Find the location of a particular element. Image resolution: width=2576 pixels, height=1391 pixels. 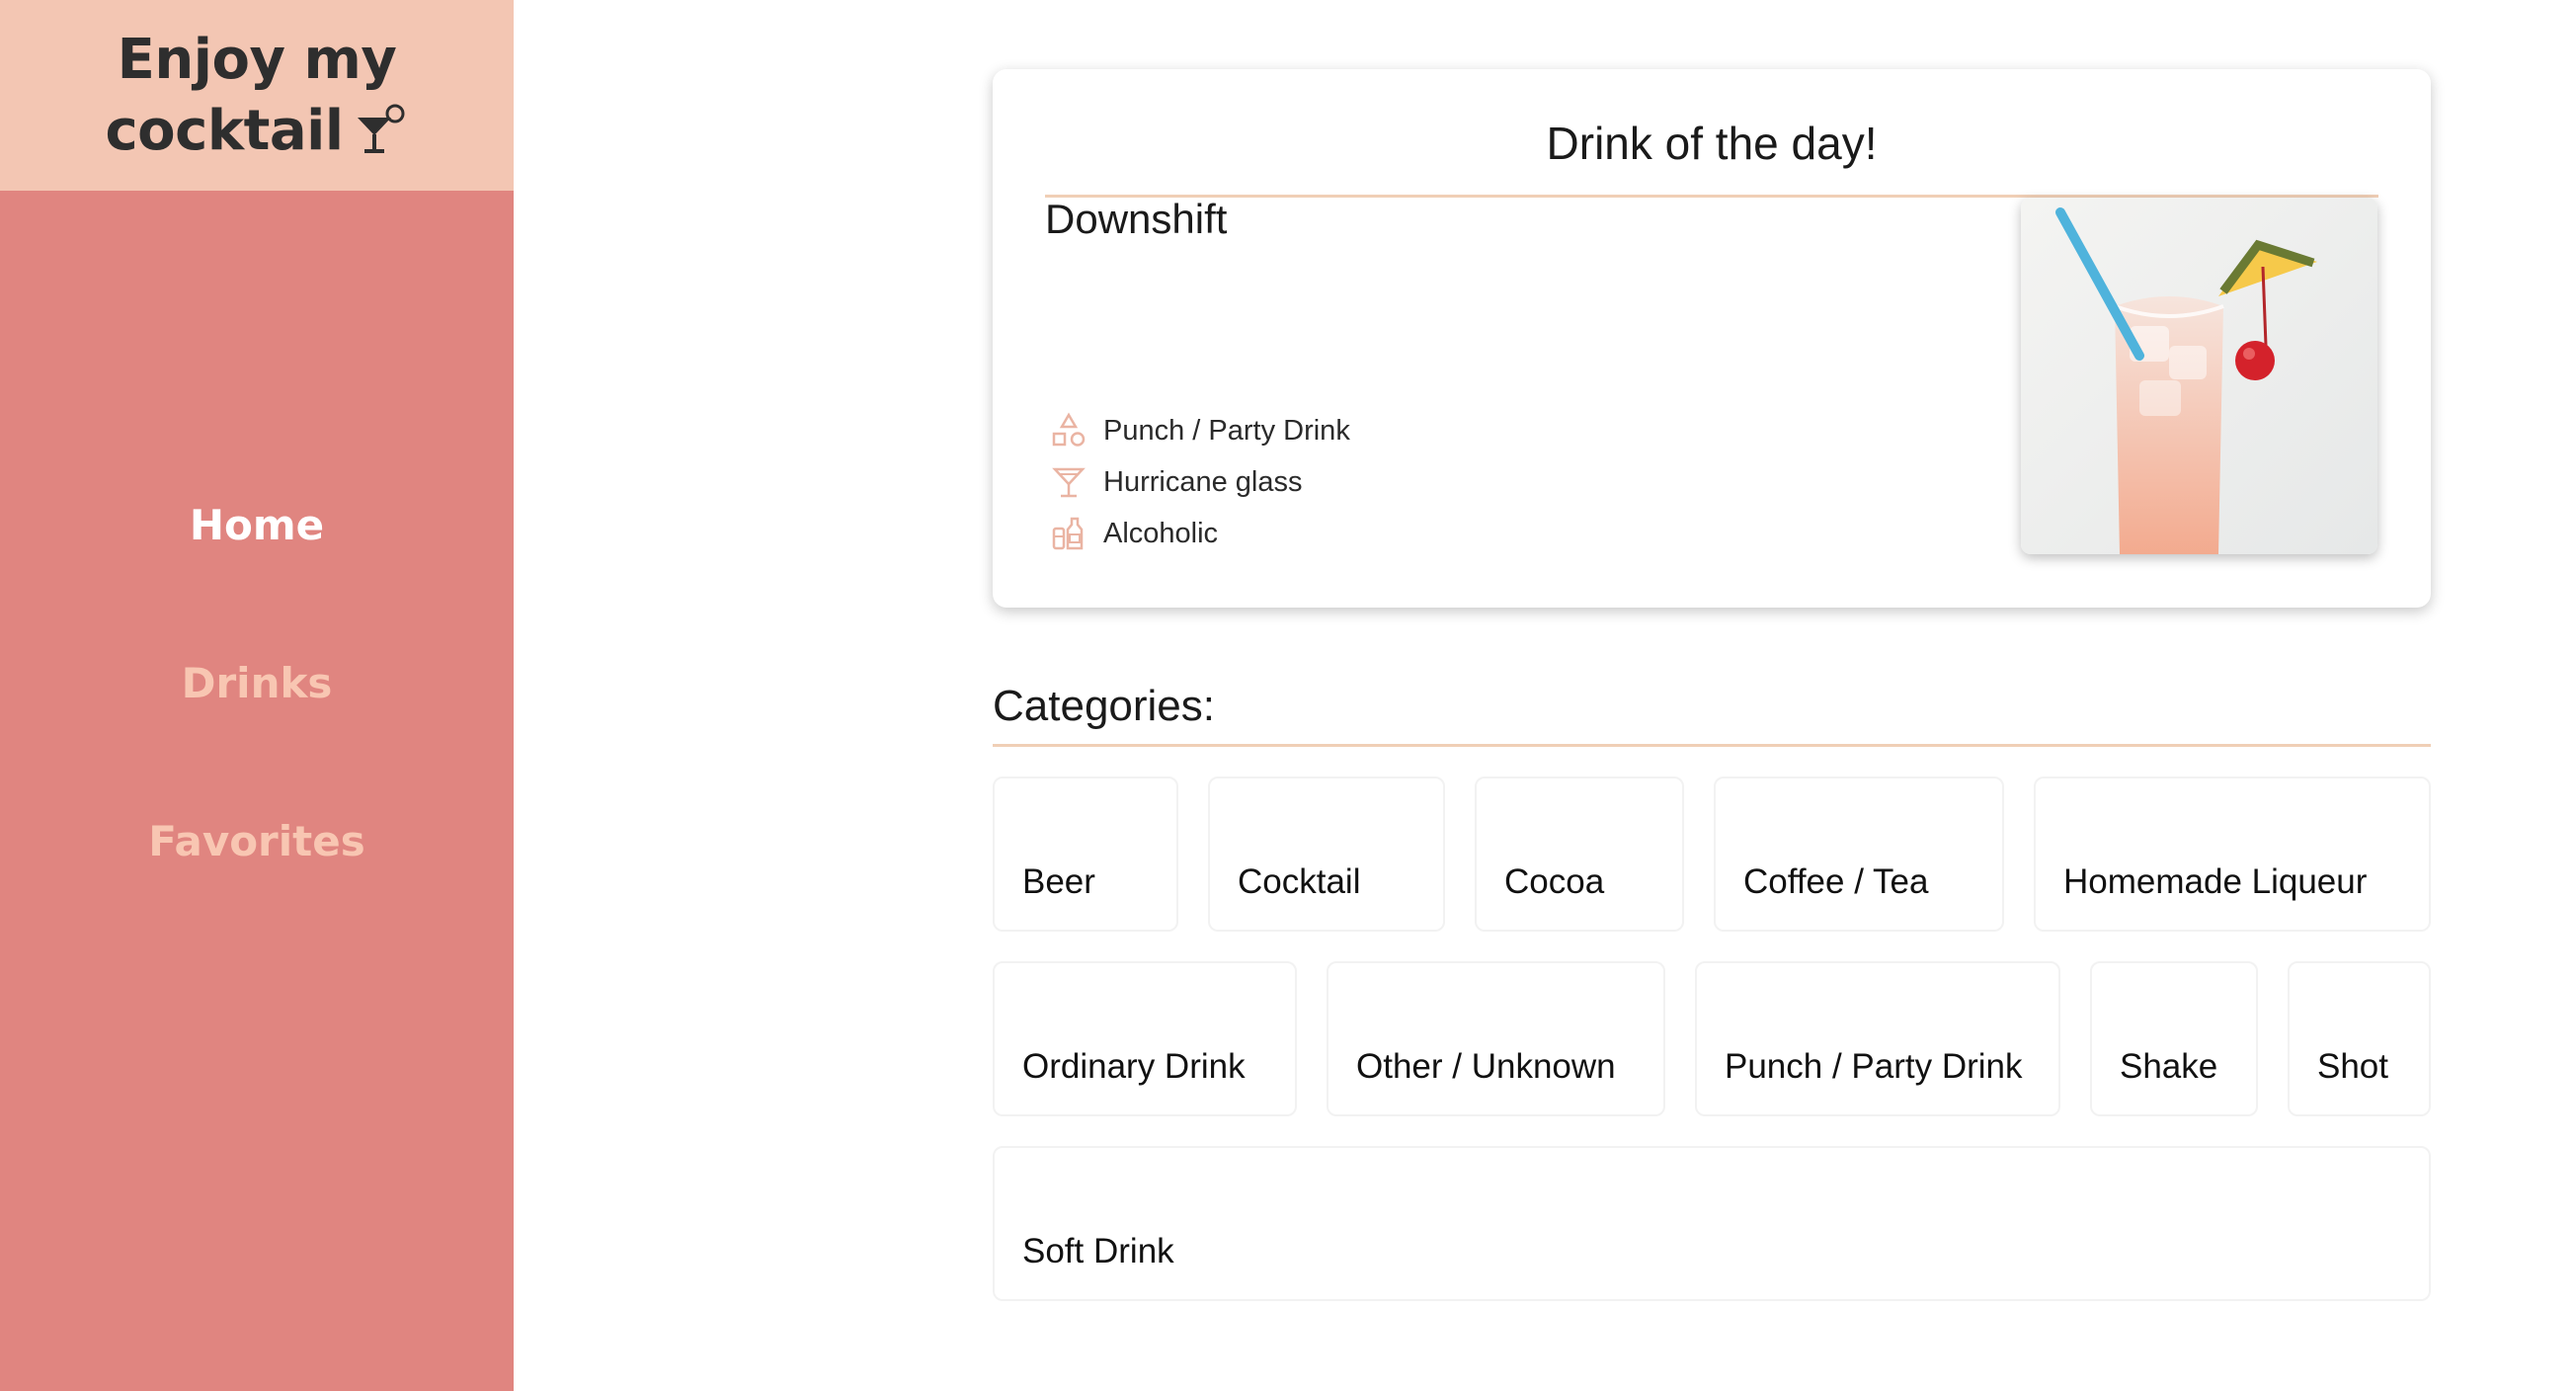

categories-heading: Categories: is located at coordinates (1712, 709).